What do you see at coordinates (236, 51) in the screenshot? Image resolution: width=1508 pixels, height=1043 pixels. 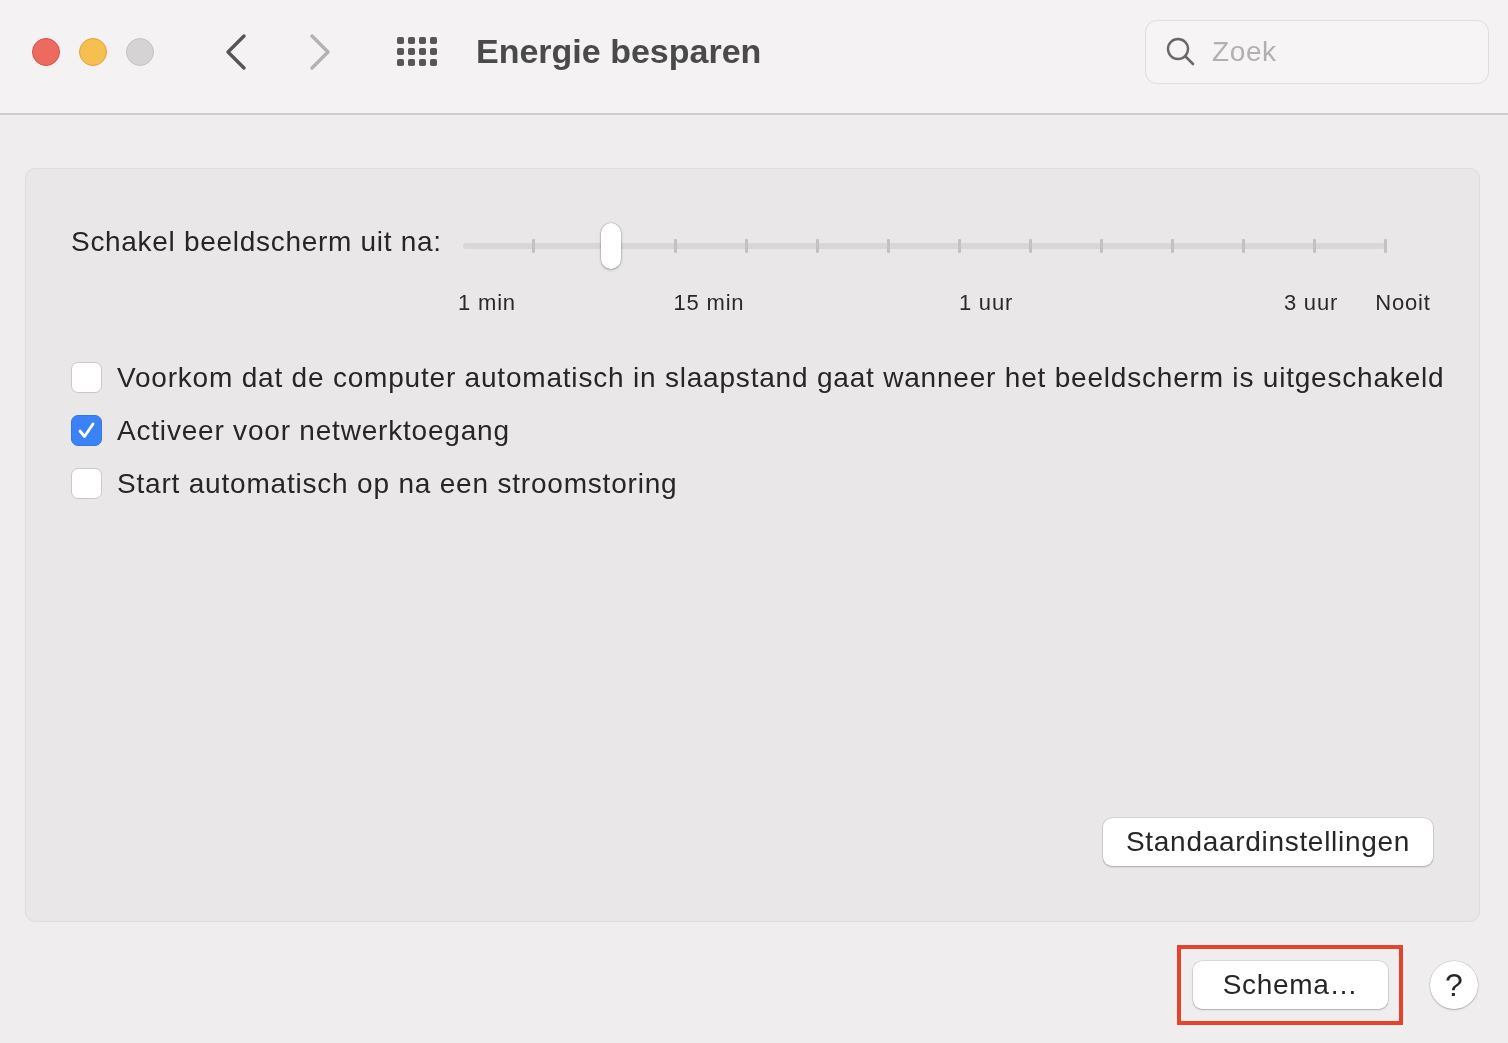 I see `chevron-left-icon` at bounding box center [236, 51].